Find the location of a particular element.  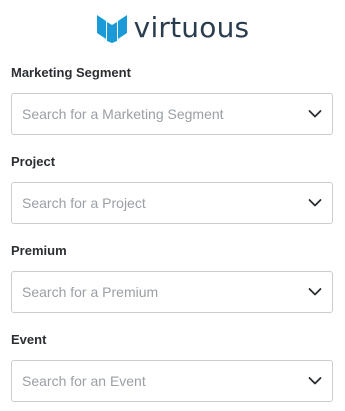

virtuous-logo-icon is located at coordinates (111, 29).